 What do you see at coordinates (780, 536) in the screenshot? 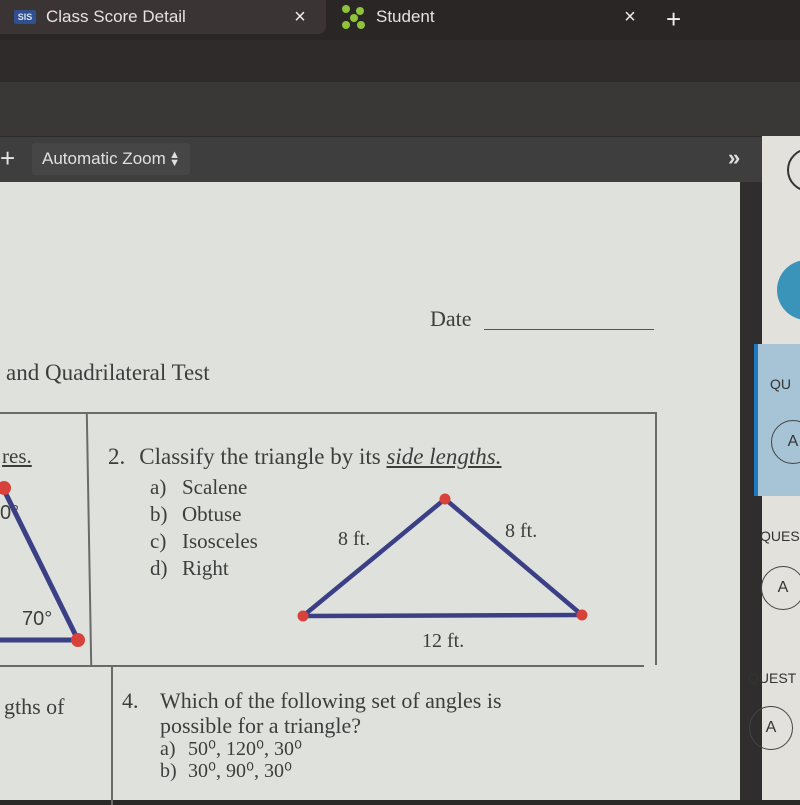
I see `question-heading: QUES` at bounding box center [780, 536].